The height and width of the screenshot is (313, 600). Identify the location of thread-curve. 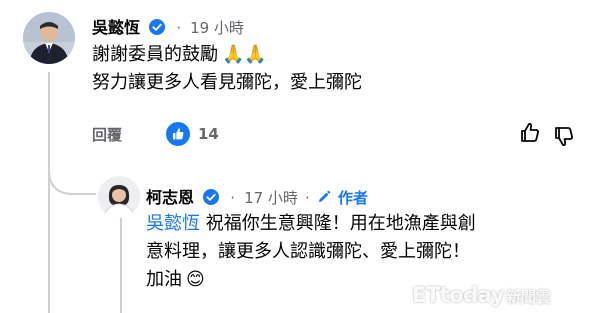
(72, 182).